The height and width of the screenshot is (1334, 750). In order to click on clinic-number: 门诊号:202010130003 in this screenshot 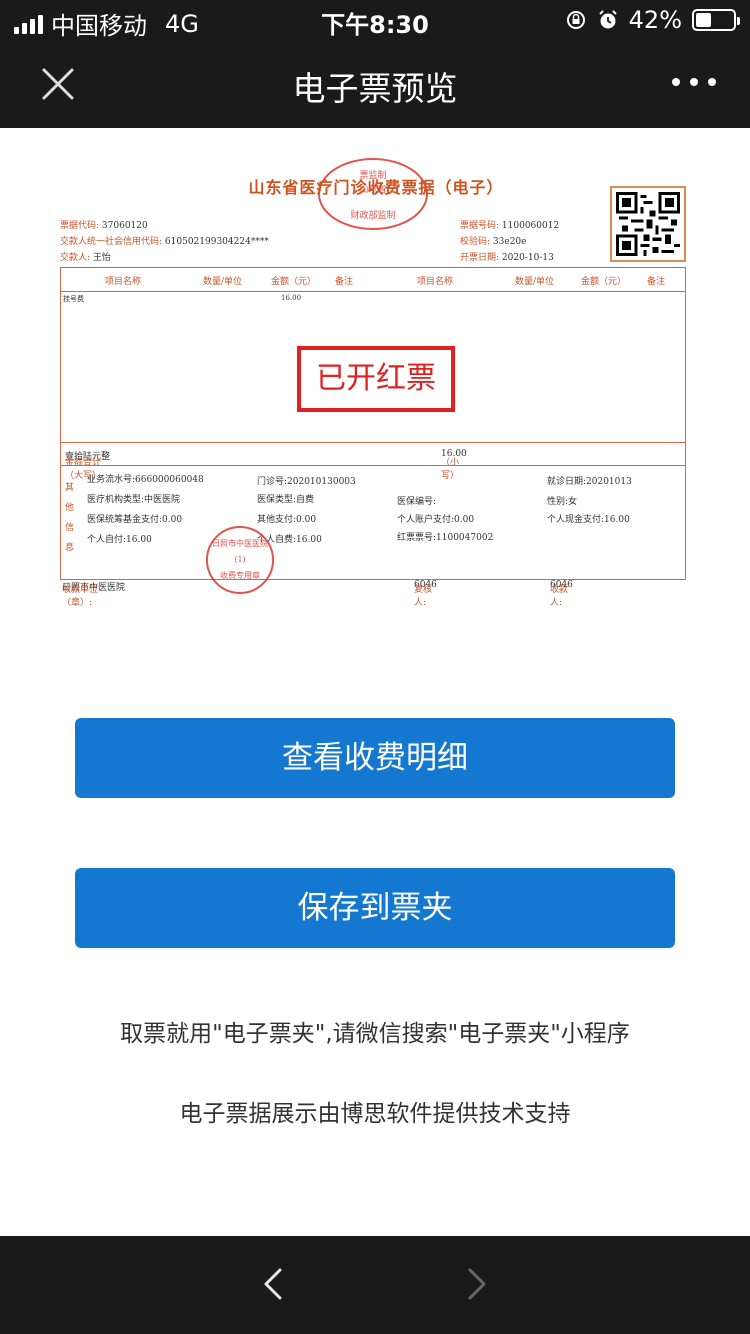, I will do `click(306, 482)`.